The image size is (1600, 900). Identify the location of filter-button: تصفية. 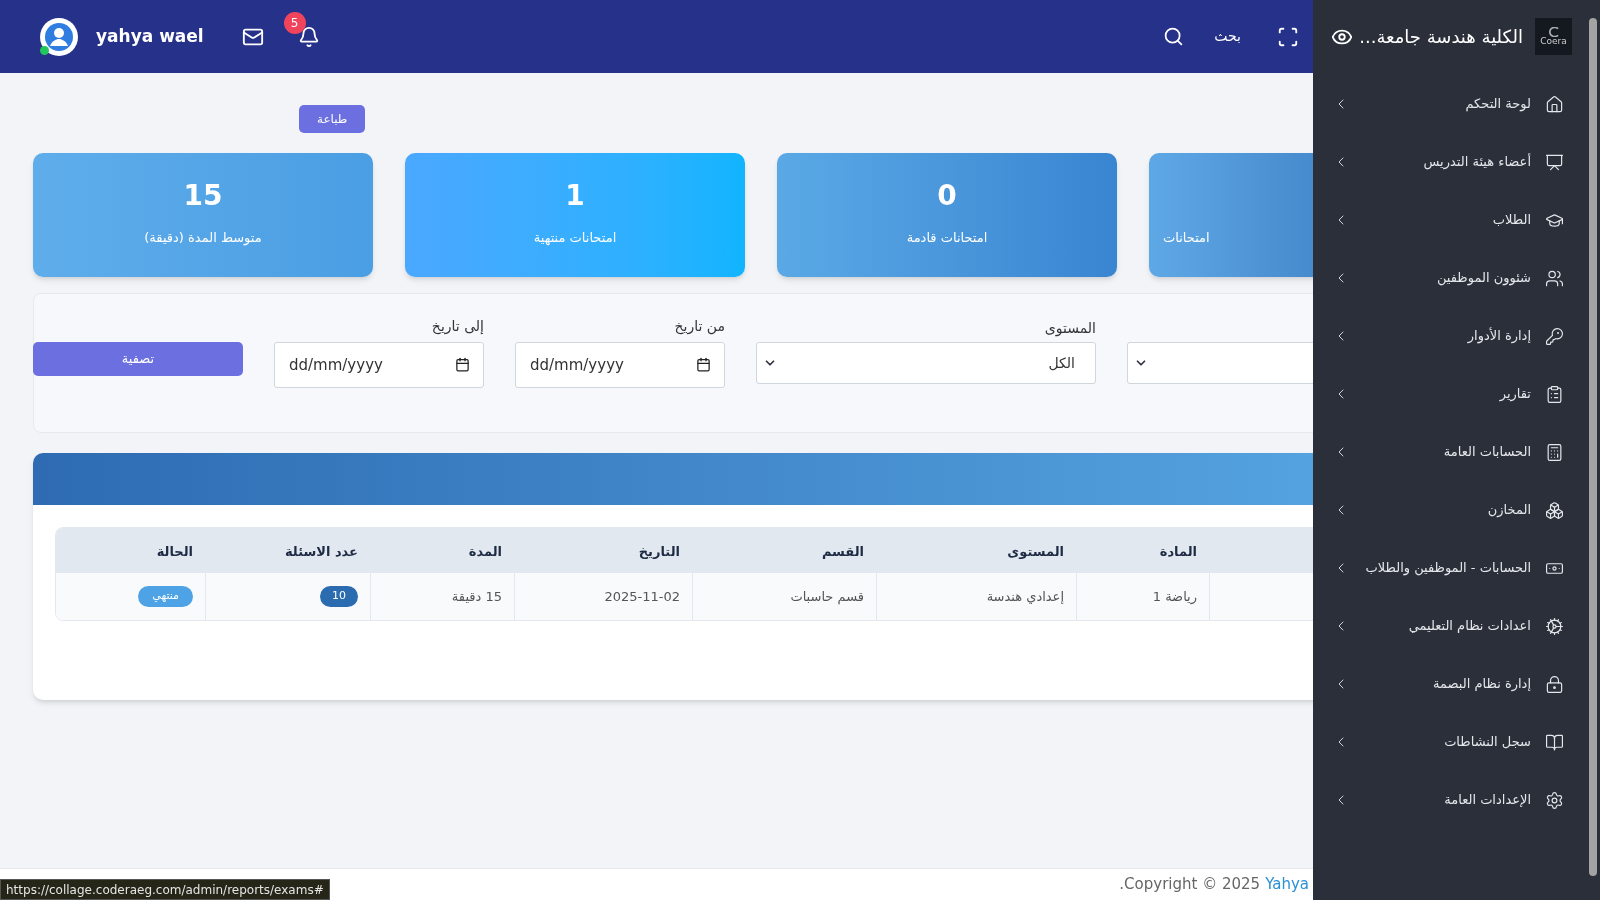
(138, 359).